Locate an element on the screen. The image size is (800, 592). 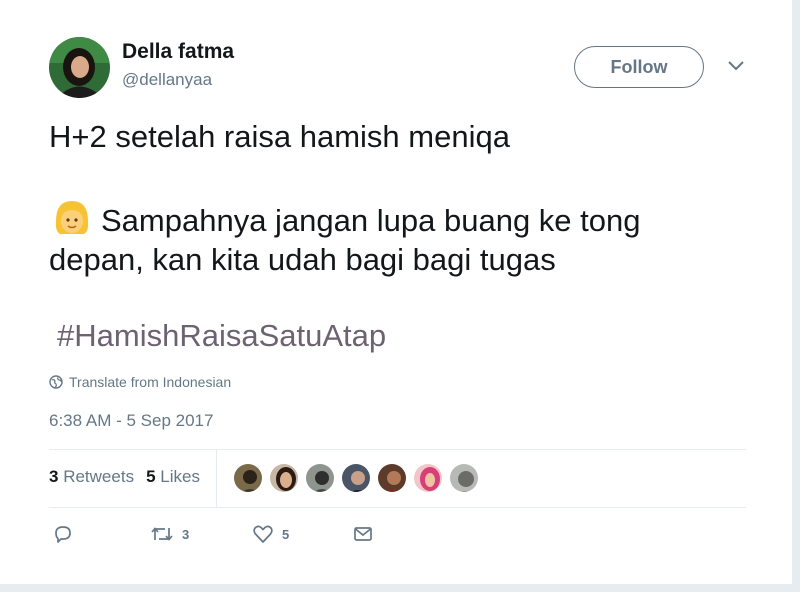
tweet-stats: 3 Retweets 5 Likes is located at coordinates (124, 477).